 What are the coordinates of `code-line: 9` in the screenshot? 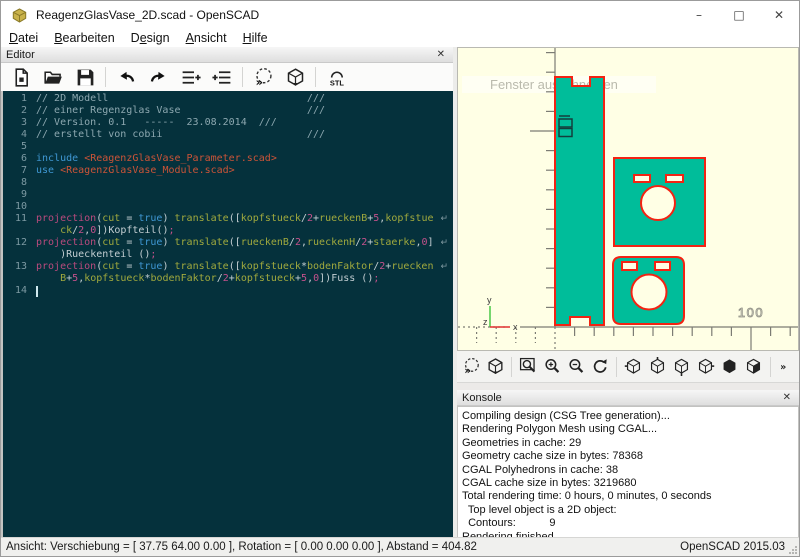 It's located at (228, 195).